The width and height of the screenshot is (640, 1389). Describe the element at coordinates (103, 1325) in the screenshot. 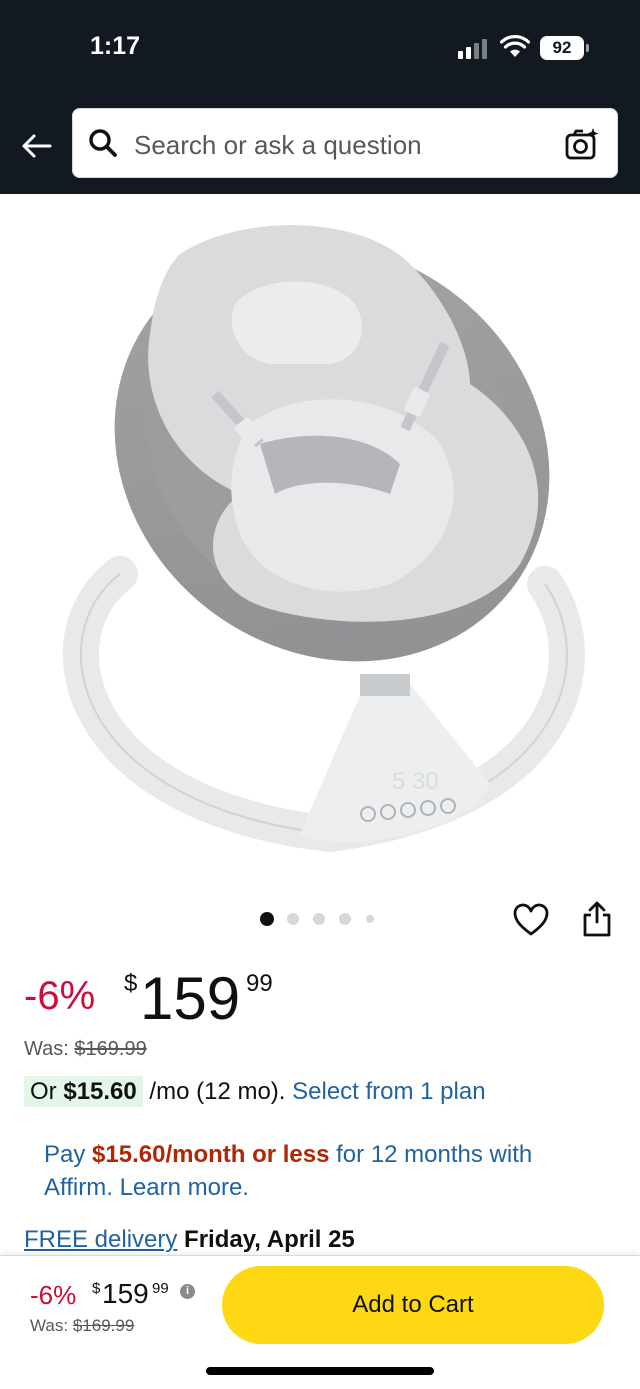

I see `bottom-was-amount: $169.99` at that location.